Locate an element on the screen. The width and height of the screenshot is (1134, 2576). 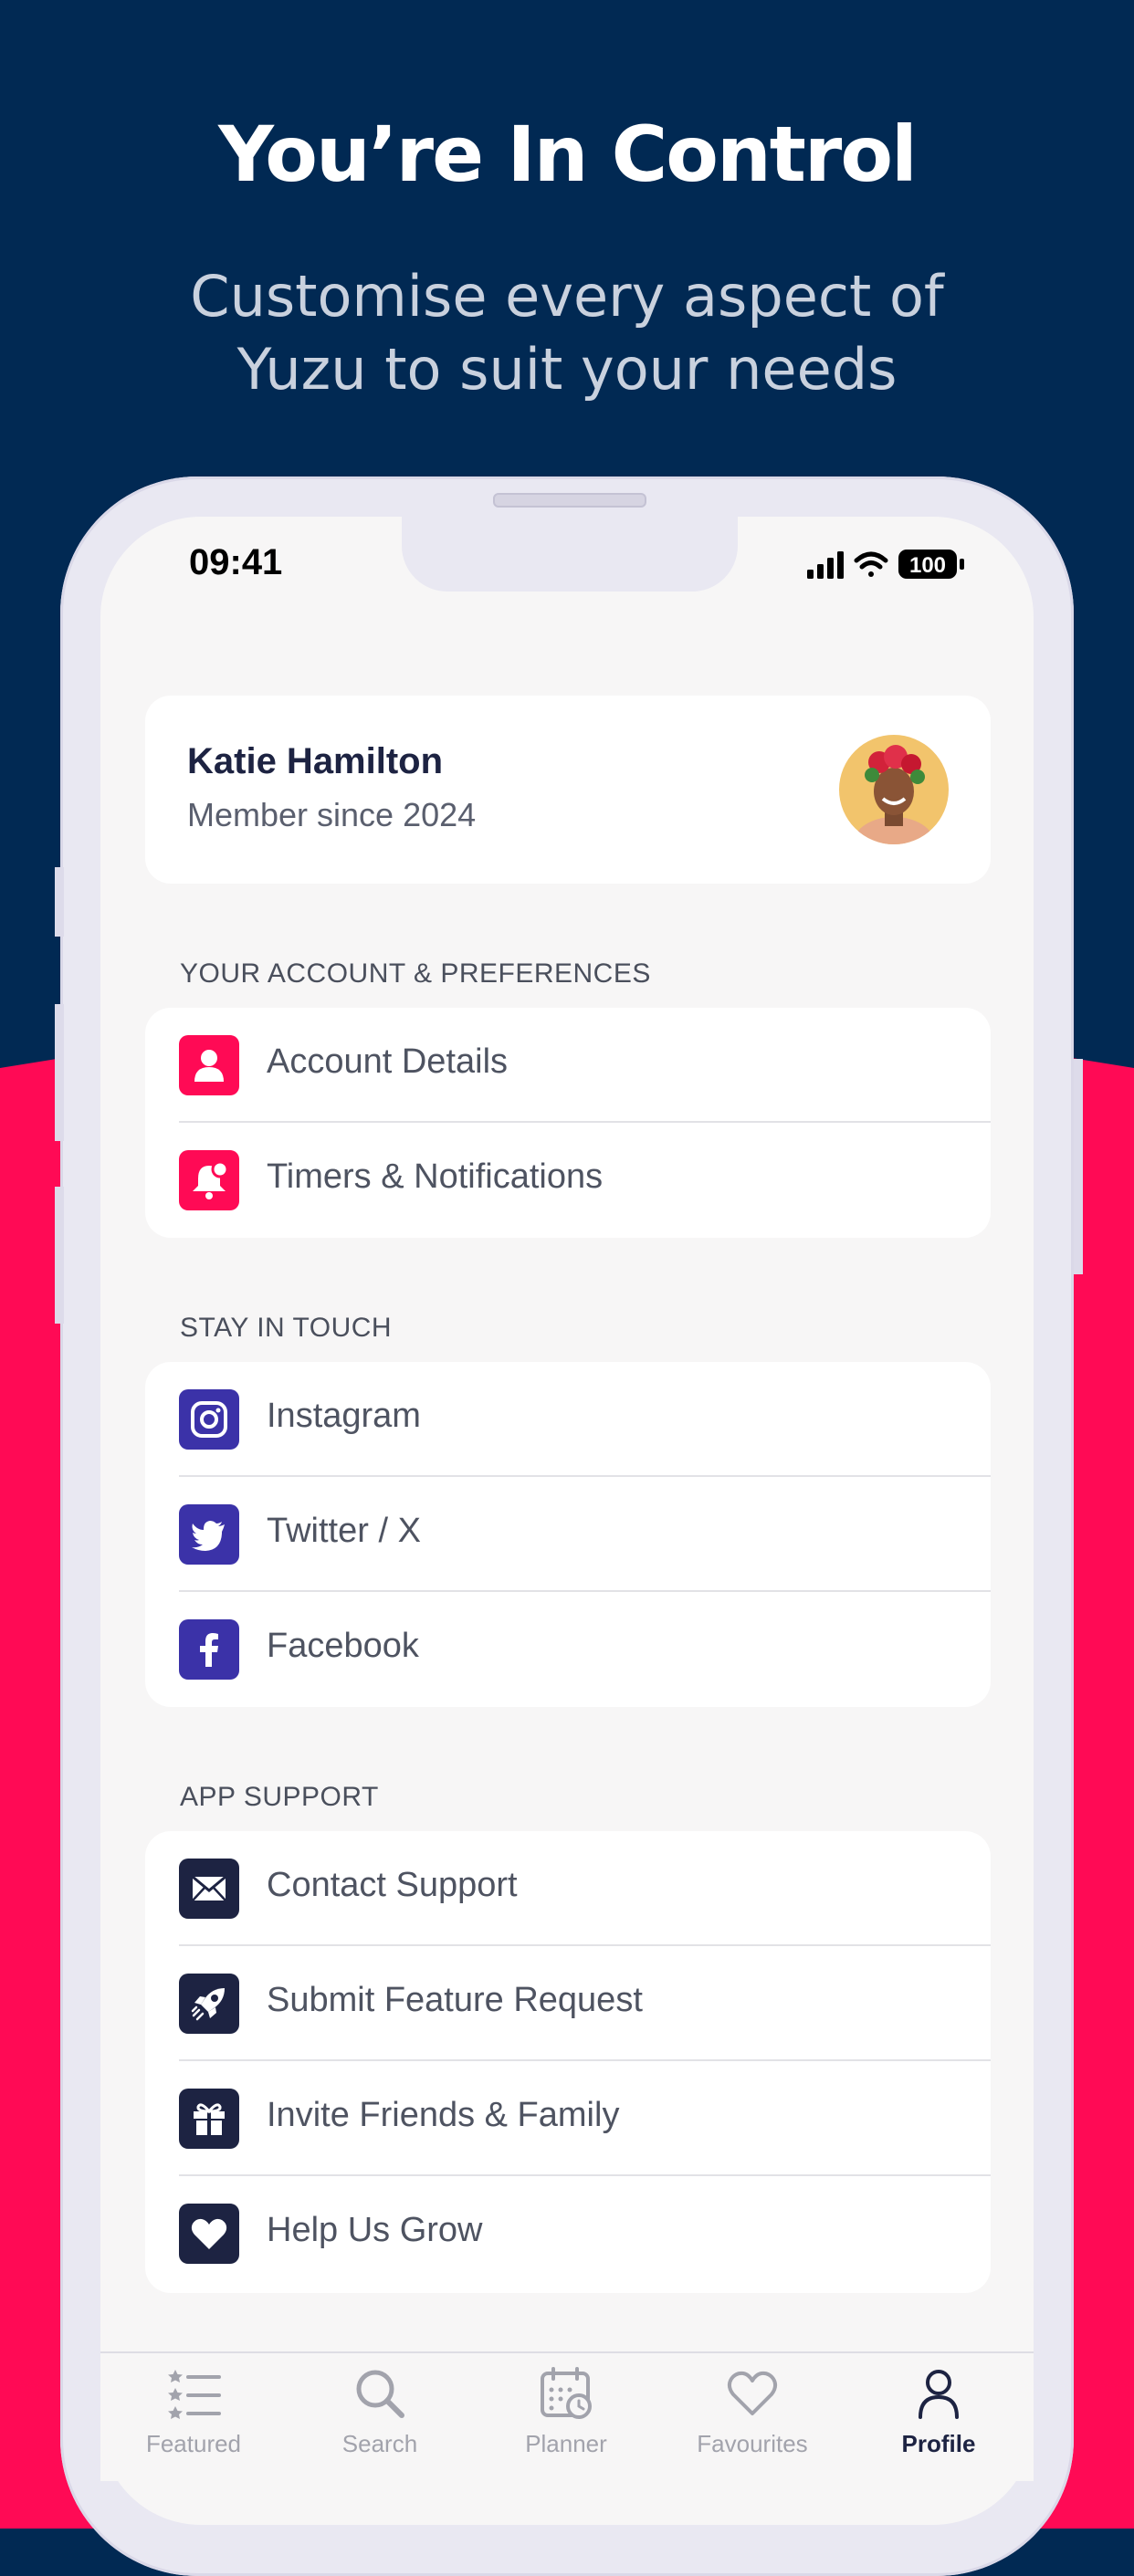
help-us-grow-row: Help Us Grow is located at coordinates (568, 2233).